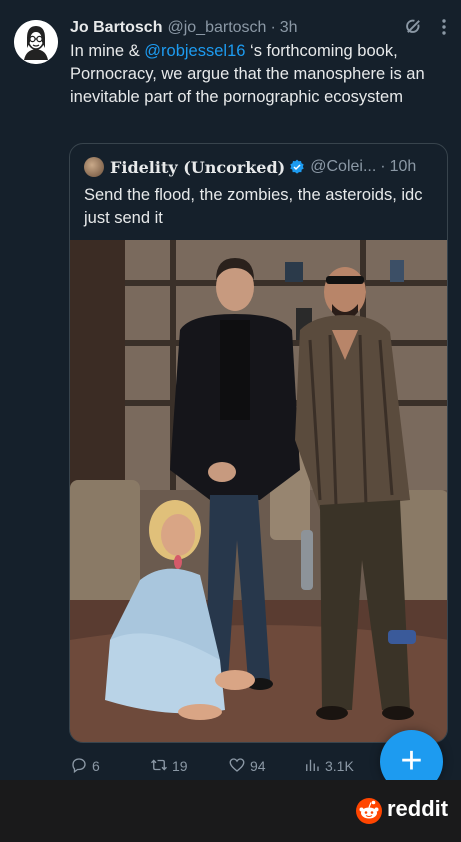  I want to click on quoted-author-avatar, so click(94, 167).